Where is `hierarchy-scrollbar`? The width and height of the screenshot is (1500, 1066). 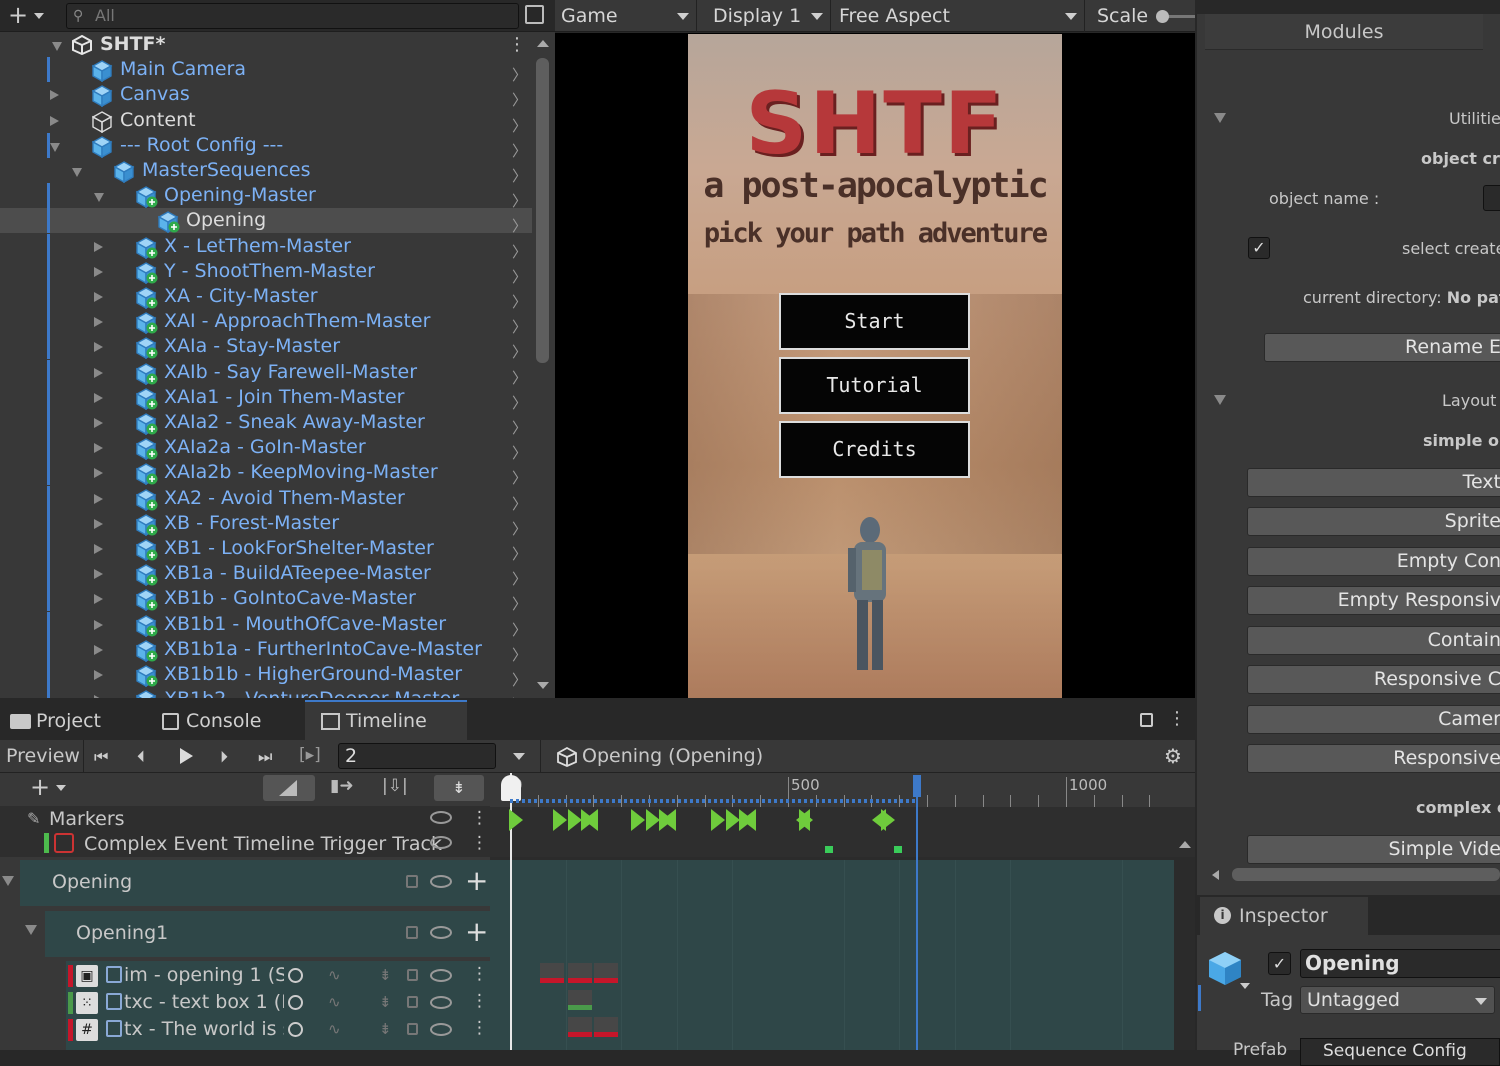
hierarchy-scrollbar is located at coordinates (543, 368).